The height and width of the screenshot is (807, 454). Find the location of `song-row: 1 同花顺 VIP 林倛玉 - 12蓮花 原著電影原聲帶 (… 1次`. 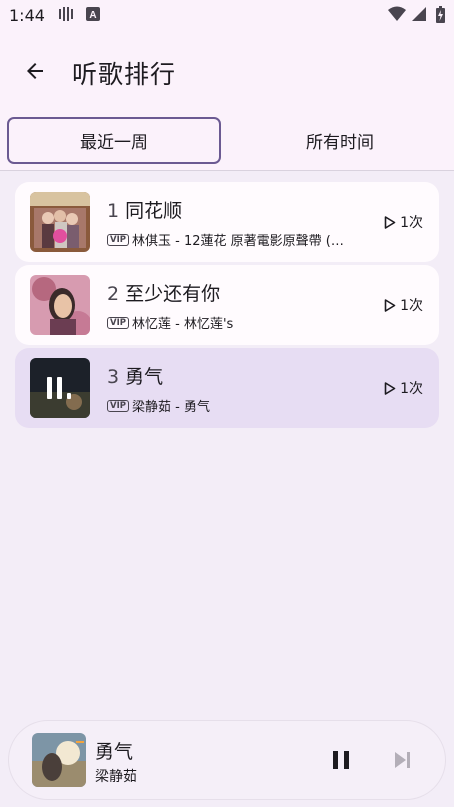

song-row: 1 同花顺 VIP 林倛玉 - 12蓮花 原著電影原聲帶 (… 1次 is located at coordinates (227, 222).